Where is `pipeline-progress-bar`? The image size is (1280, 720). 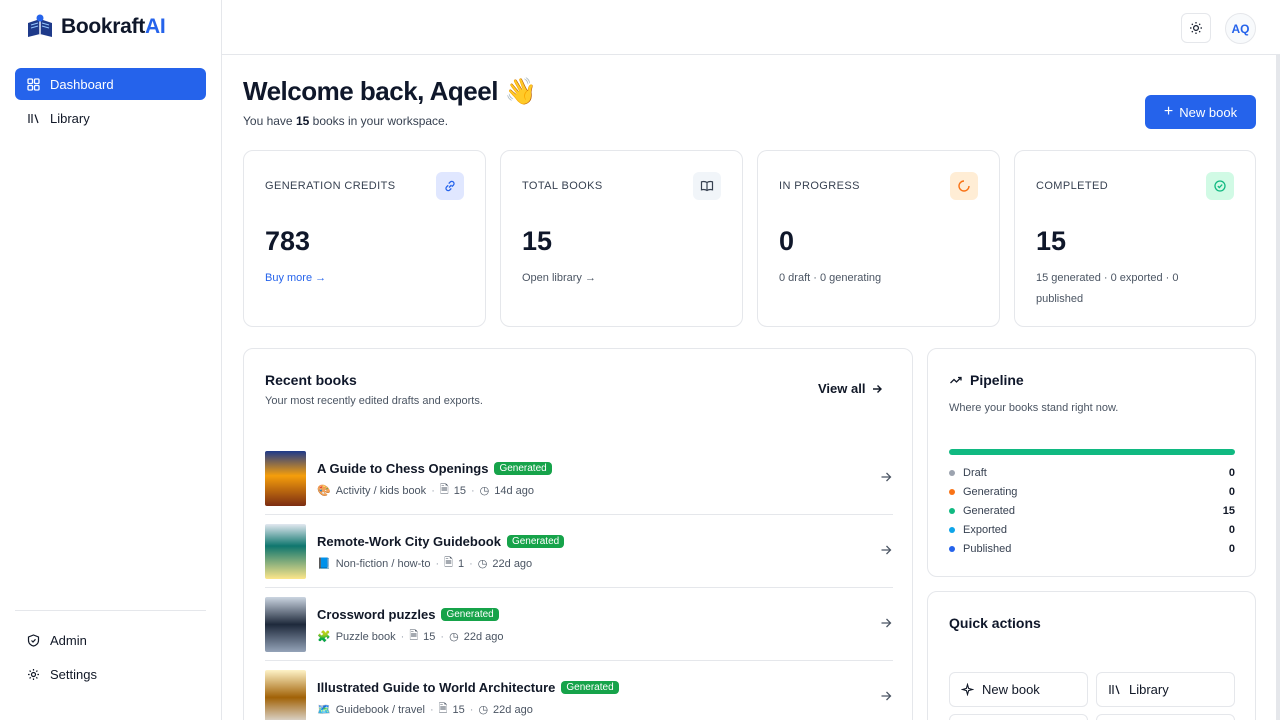
pipeline-progress-bar is located at coordinates (1092, 452).